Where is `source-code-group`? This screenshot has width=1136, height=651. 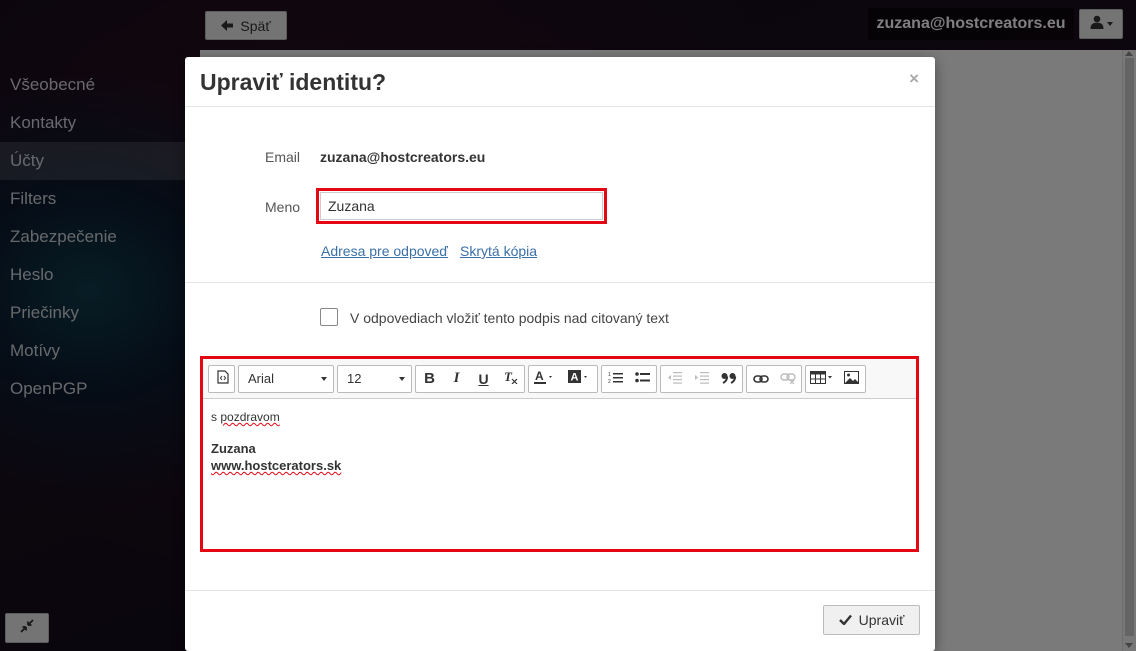 source-code-group is located at coordinates (222, 378).